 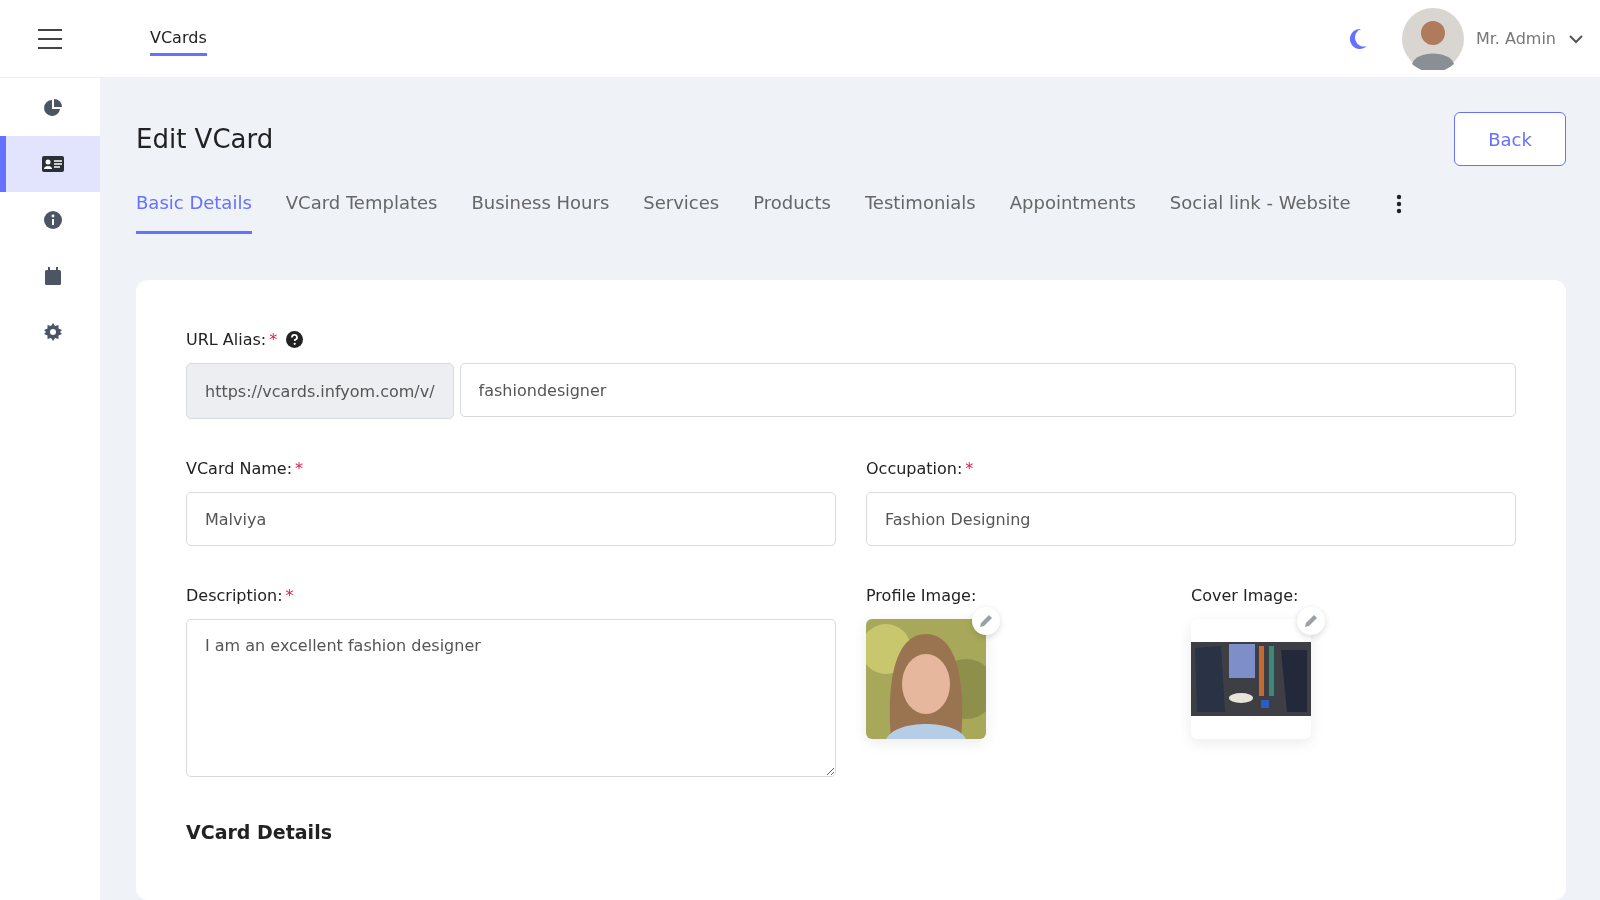 What do you see at coordinates (239, 468) in the screenshot?
I see `field-label: VCard Name:` at bounding box center [239, 468].